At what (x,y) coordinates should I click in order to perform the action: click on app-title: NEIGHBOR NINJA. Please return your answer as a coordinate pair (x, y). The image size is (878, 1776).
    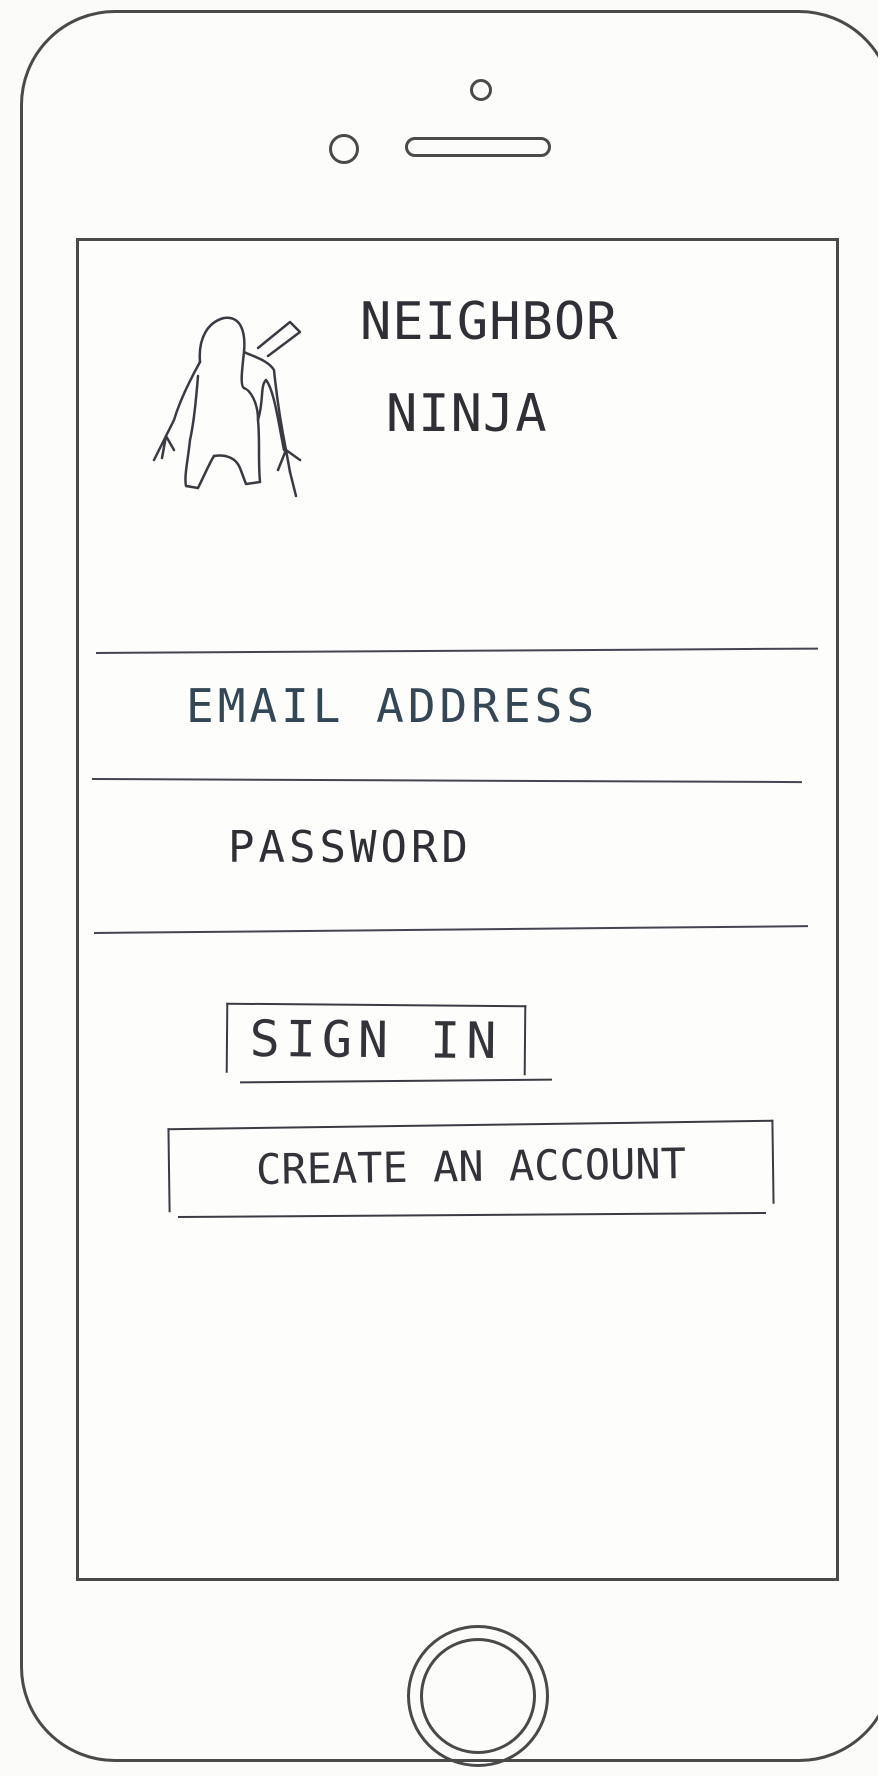
    Looking at the image, I should click on (520, 368).